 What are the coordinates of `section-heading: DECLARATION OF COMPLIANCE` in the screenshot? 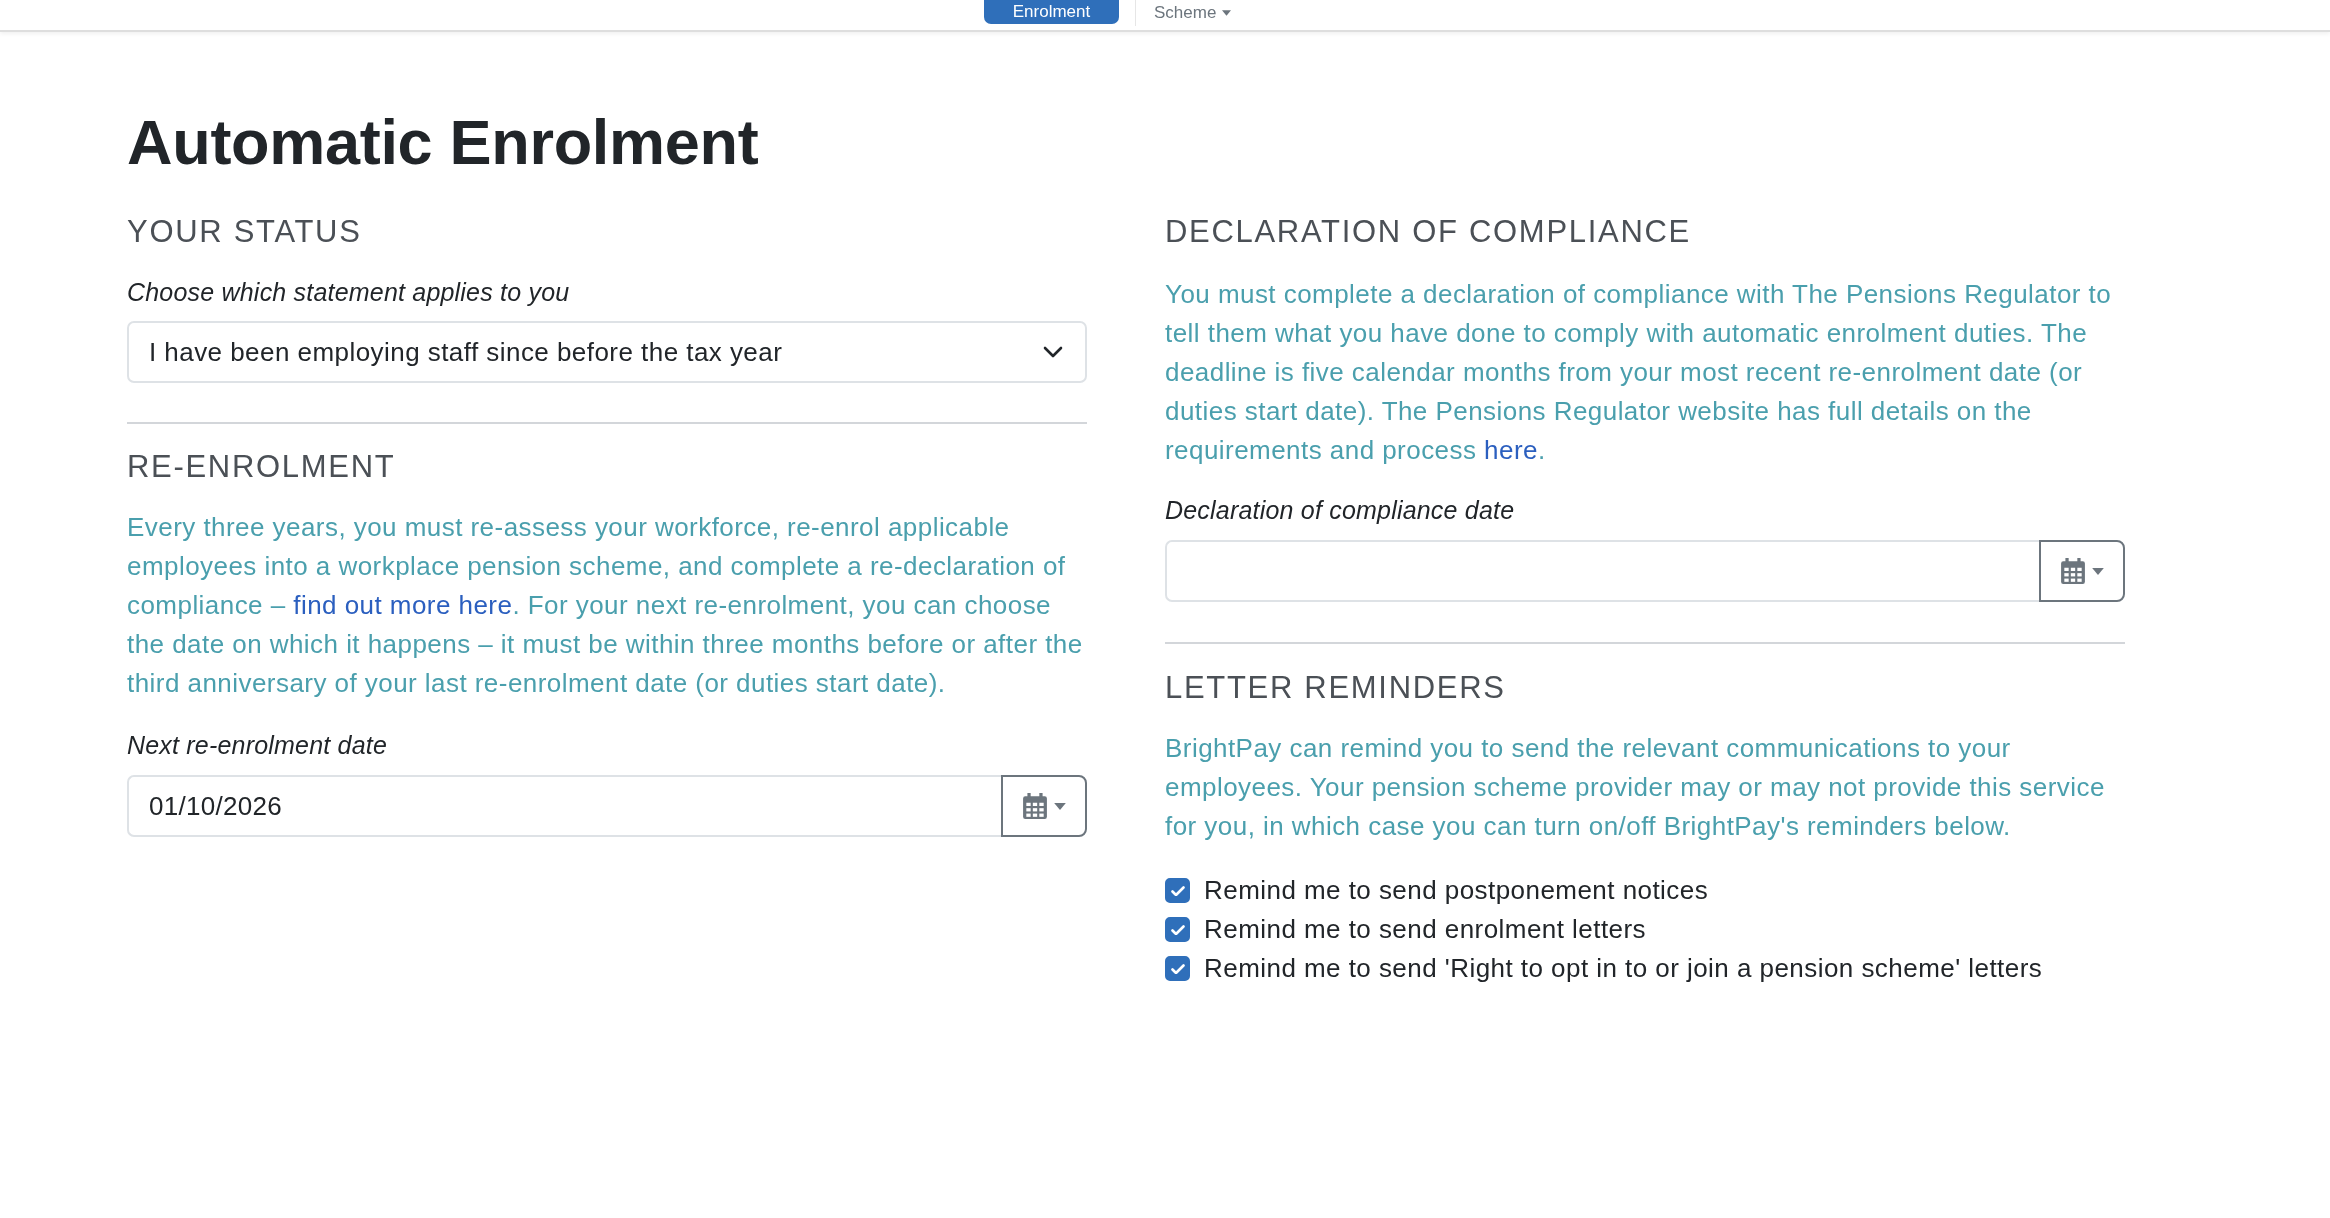 It's located at (1428, 231).